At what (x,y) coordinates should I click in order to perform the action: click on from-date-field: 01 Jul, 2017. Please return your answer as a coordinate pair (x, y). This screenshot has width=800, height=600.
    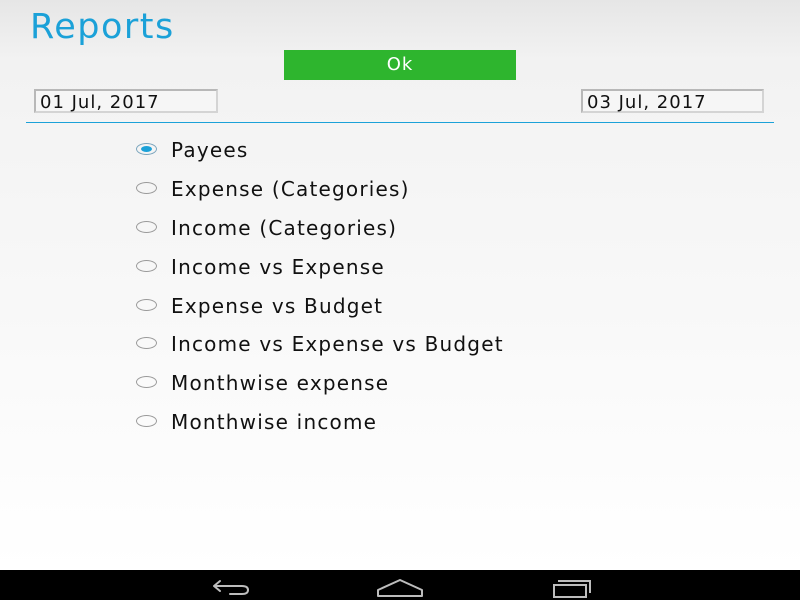
    Looking at the image, I should click on (126, 101).